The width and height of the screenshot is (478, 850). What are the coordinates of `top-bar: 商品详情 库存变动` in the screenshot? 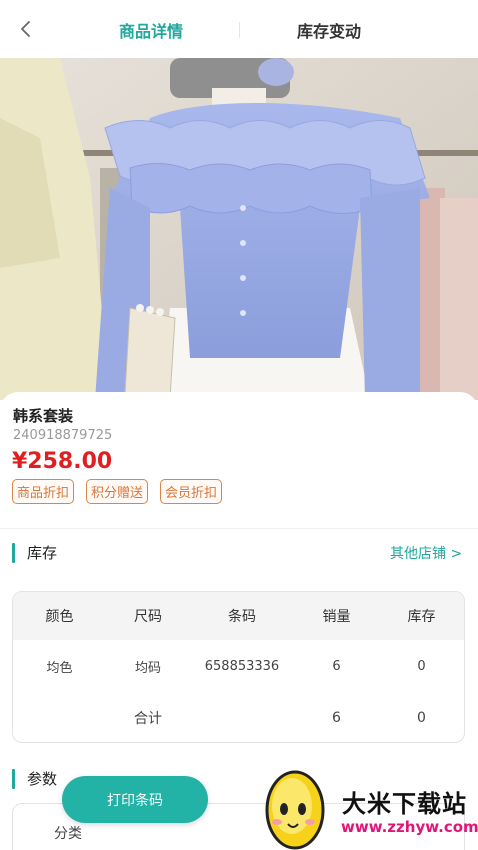 It's located at (239, 29).